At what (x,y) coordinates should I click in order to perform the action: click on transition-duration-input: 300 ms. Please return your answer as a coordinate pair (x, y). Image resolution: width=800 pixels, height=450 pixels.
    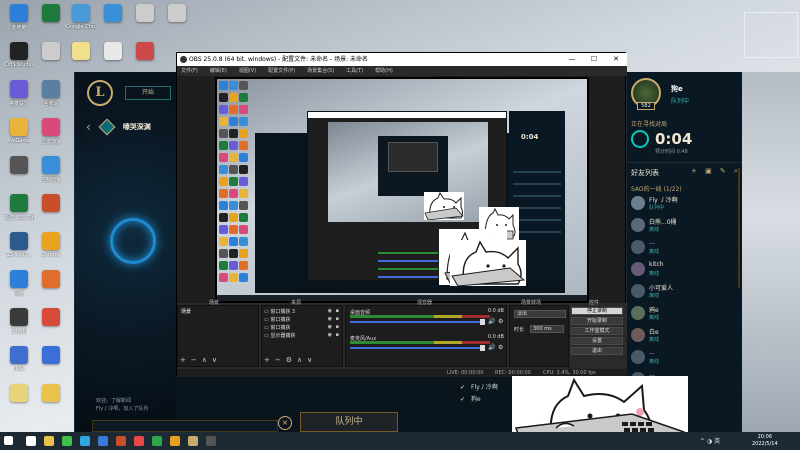
    Looking at the image, I should click on (547, 329).